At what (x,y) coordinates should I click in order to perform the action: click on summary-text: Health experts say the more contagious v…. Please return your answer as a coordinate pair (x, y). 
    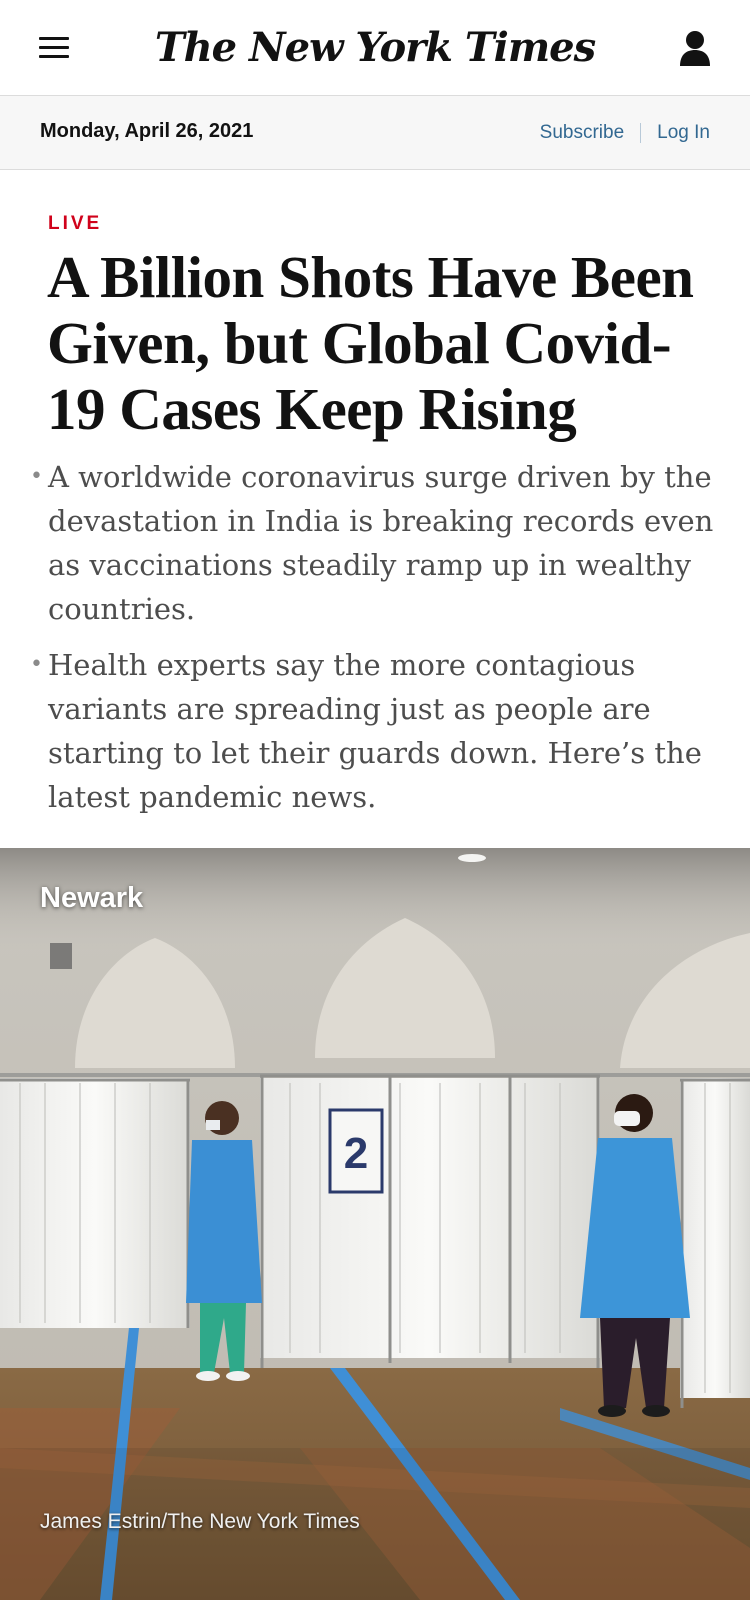
    Looking at the image, I should click on (375, 731).